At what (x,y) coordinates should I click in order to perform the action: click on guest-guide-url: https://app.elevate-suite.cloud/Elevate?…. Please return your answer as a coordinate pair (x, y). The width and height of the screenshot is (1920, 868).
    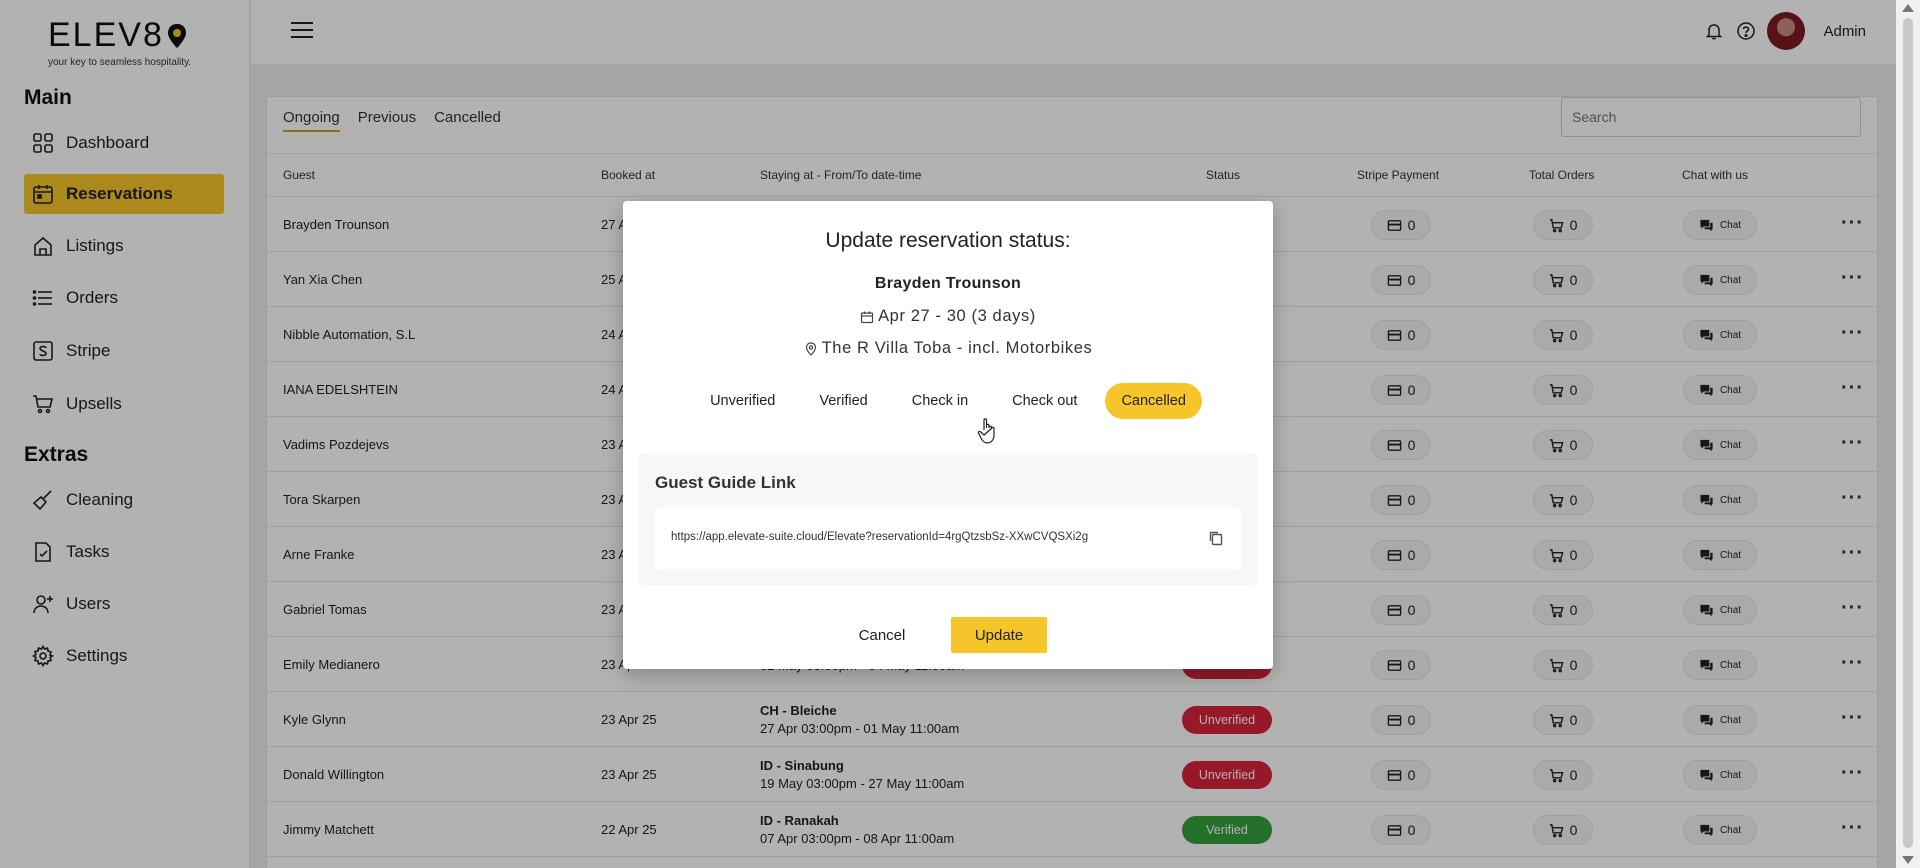
    Looking at the image, I should click on (879, 537).